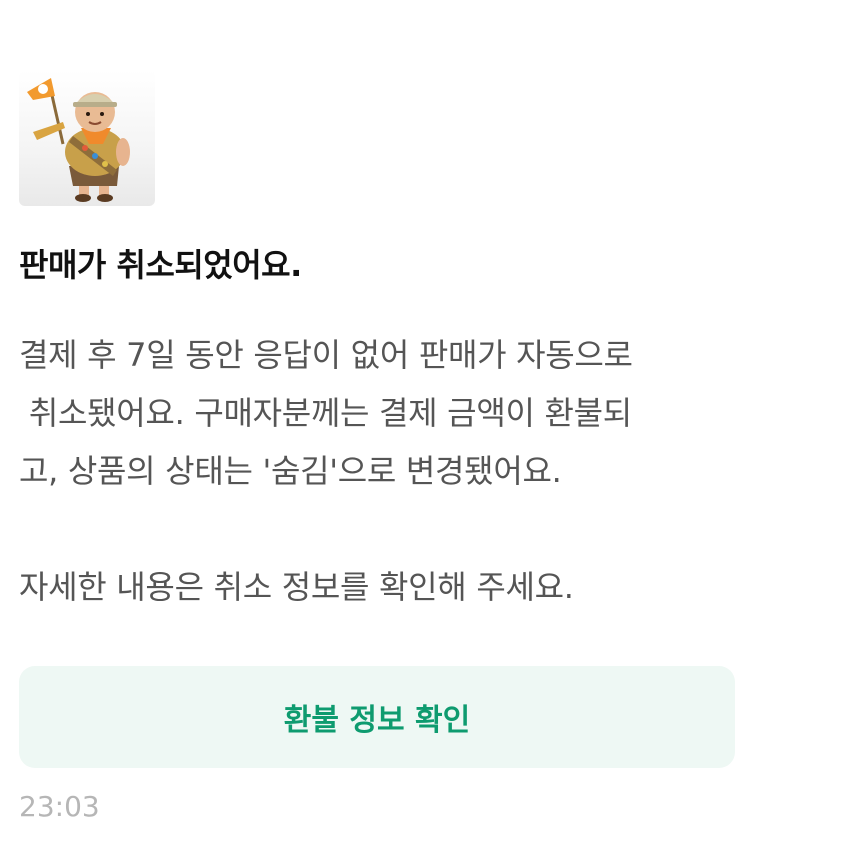  What do you see at coordinates (59, 806) in the screenshot?
I see `message-timestamp: 23:03` at bounding box center [59, 806].